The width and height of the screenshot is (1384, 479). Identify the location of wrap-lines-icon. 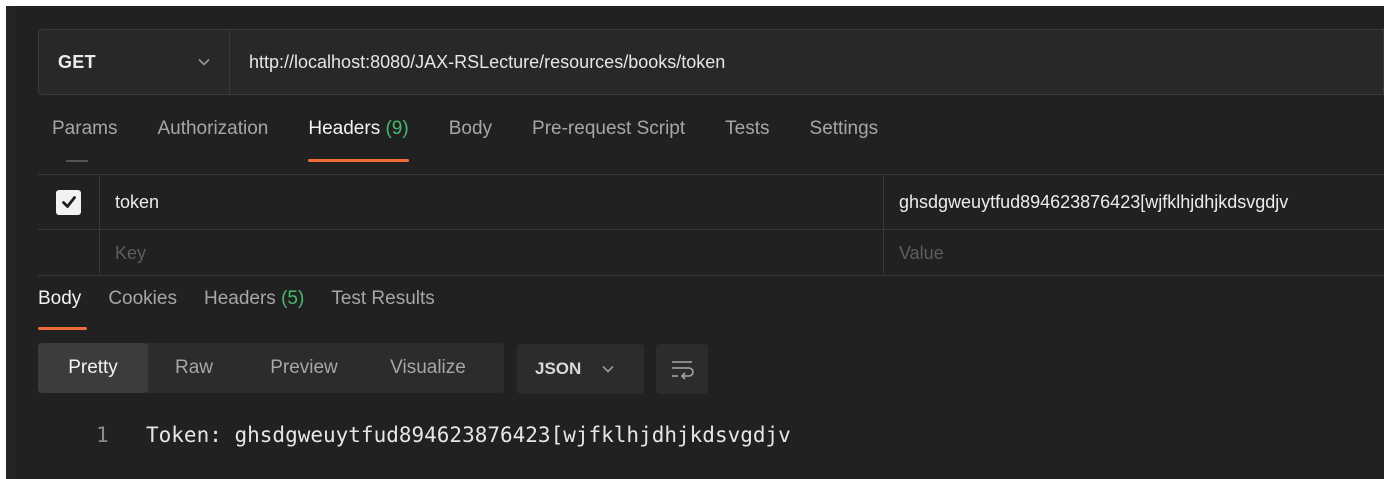
(683, 370).